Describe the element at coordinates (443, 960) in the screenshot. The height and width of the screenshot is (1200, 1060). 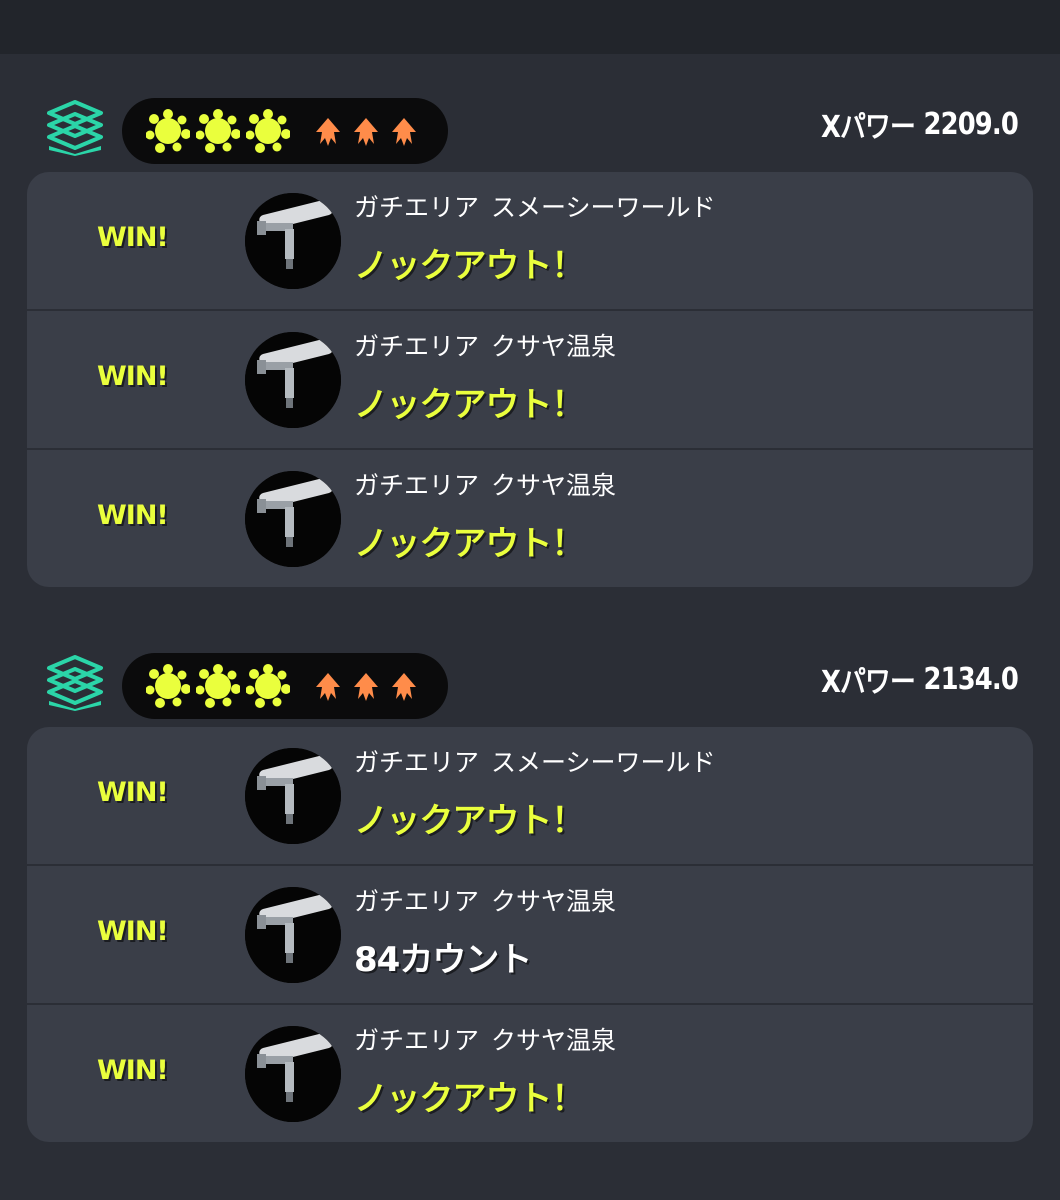
I see `outcome-label: 84カウント` at that location.